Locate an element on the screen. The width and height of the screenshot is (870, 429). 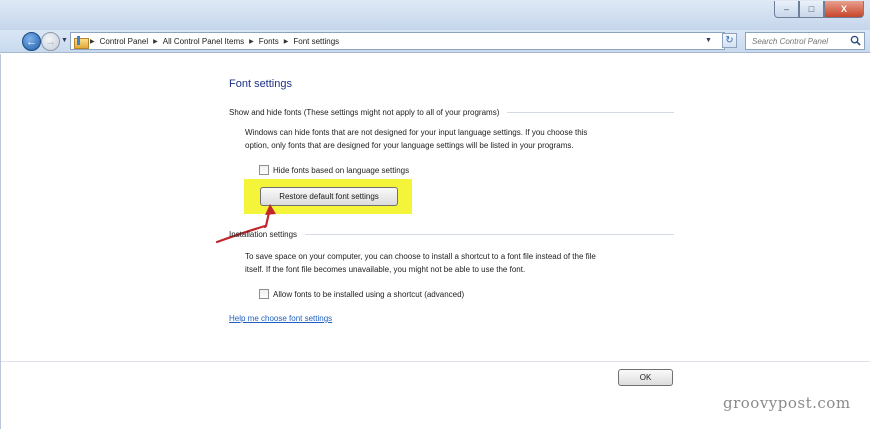
forward-button: → is located at coordinates (50, 41).